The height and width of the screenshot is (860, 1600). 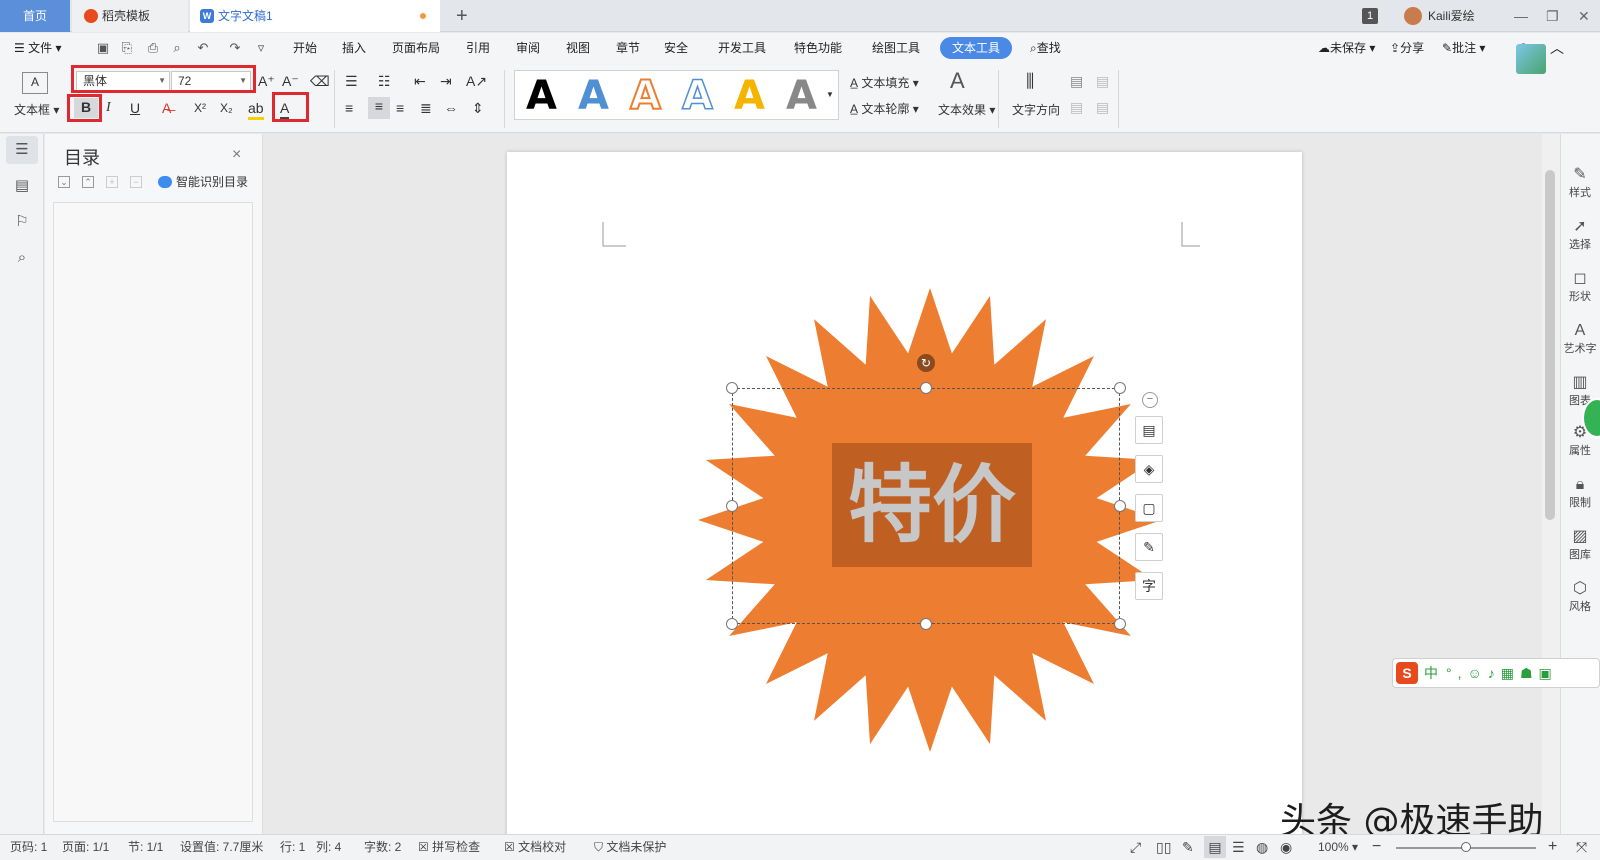 What do you see at coordinates (261, 48) in the screenshot?
I see `customize-icon: ▿` at bounding box center [261, 48].